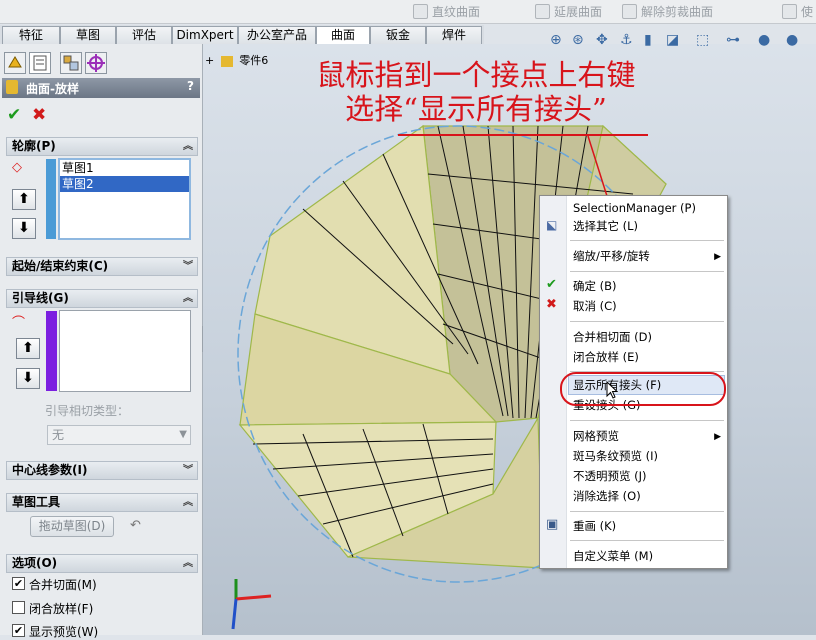 Image resolution: width=816 pixels, height=640 pixels. What do you see at coordinates (205, 35) in the screenshot?
I see `tab-dimxpert: DimXpert` at bounding box center [205, 35].